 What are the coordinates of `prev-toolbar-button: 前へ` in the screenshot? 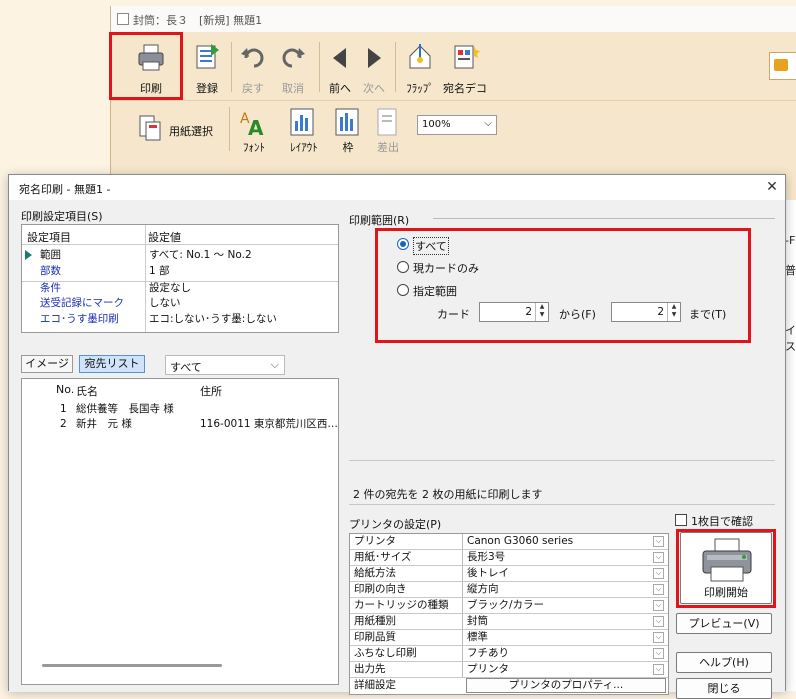 It's located at (340, 68).